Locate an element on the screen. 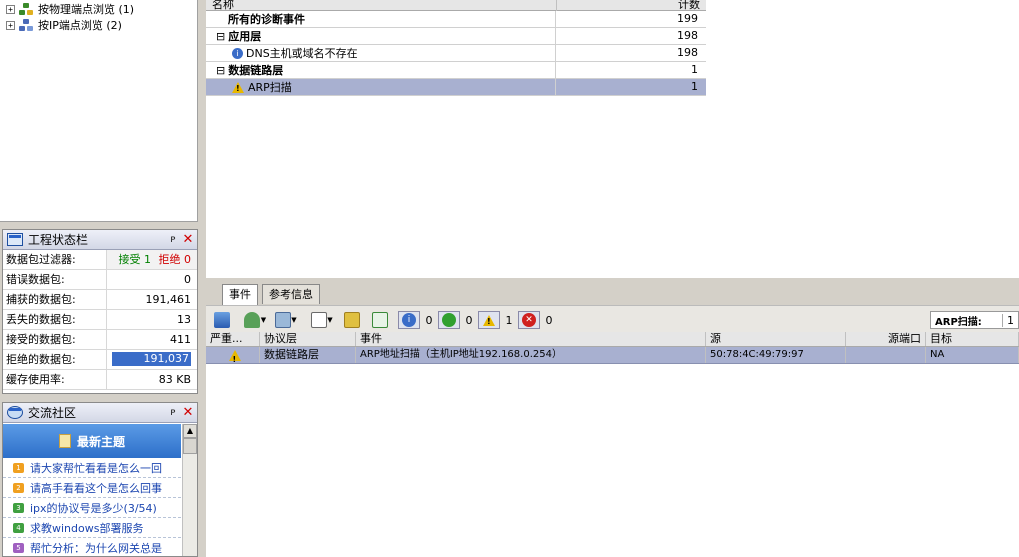 The width and height of the screenshot is (1019, 557). row-value: 83 KB is located at coordinates (174, 379).